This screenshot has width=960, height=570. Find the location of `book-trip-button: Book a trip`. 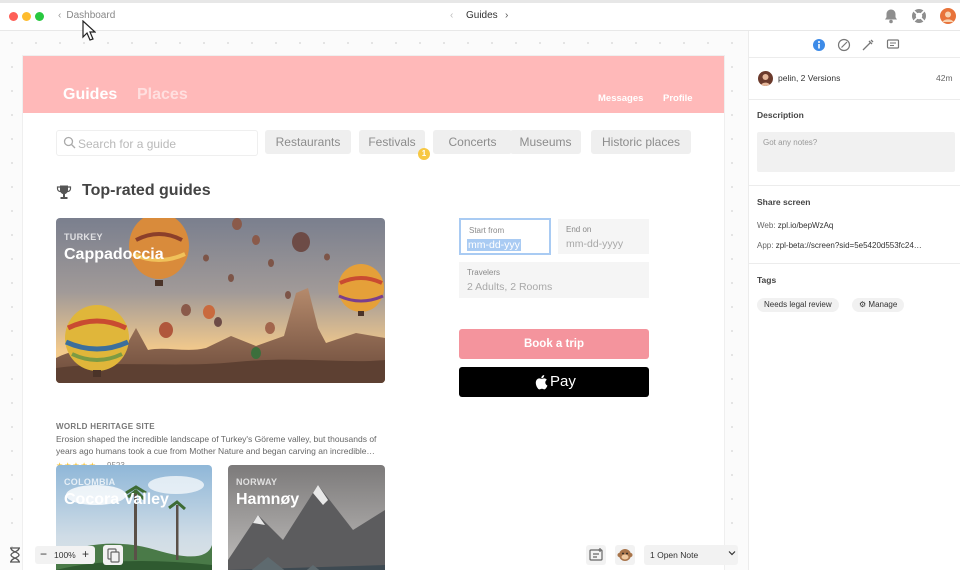

book-trip-button: Book a trip is located at coordinates (554, 344).